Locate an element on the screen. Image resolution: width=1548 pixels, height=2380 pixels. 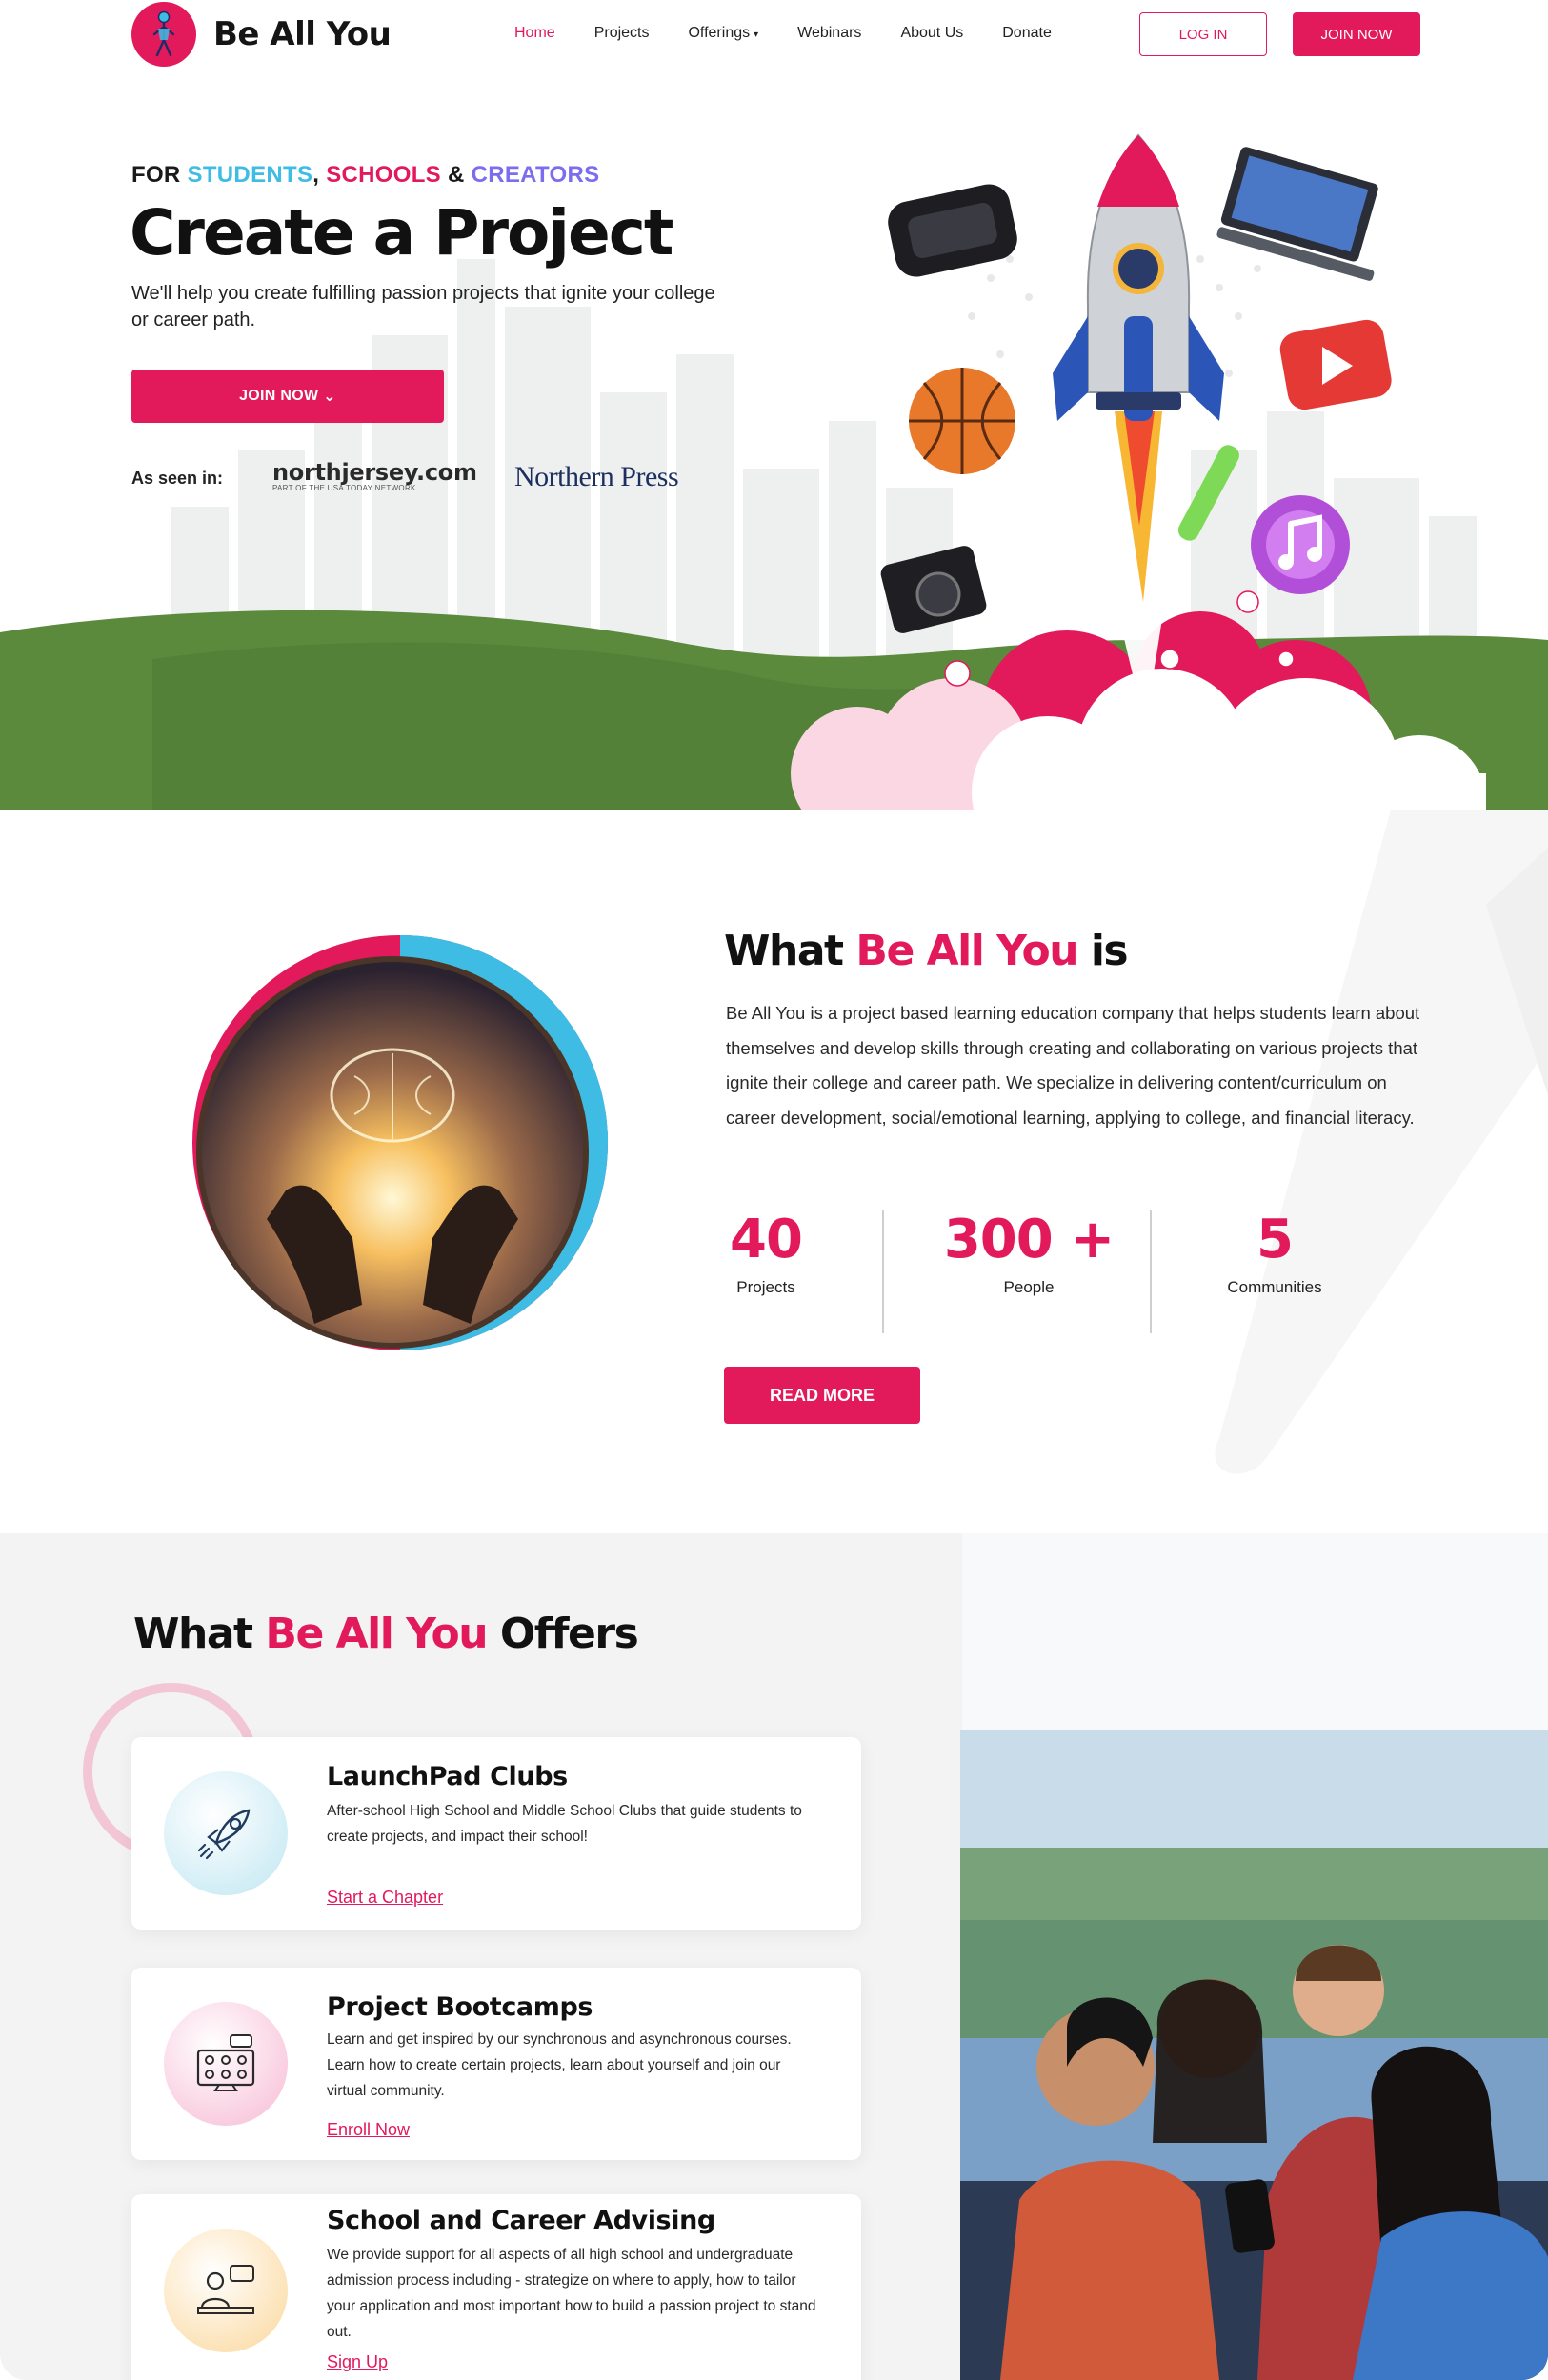
hero-join-now-label: JOIN NOW is located at coordinates (279, 396).